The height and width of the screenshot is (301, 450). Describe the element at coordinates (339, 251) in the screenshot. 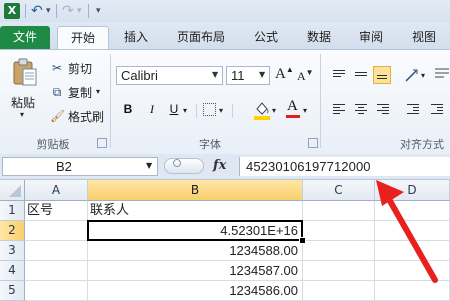

I see `cell-c3` at that location.